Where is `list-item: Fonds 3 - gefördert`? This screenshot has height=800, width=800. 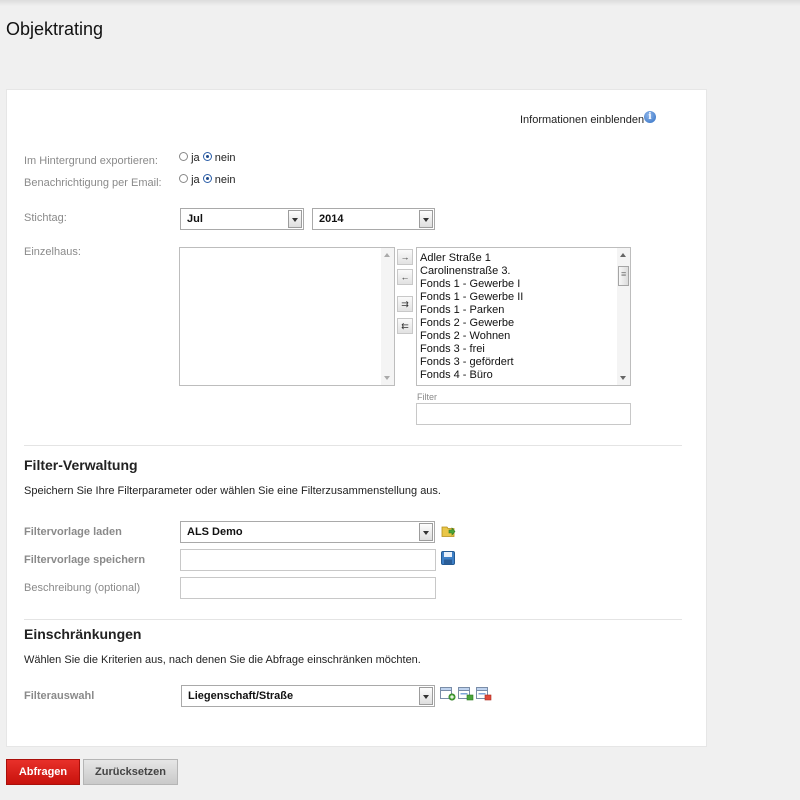 list-item: Fonds 3 - gefördert is located at coordinates (471, 362).